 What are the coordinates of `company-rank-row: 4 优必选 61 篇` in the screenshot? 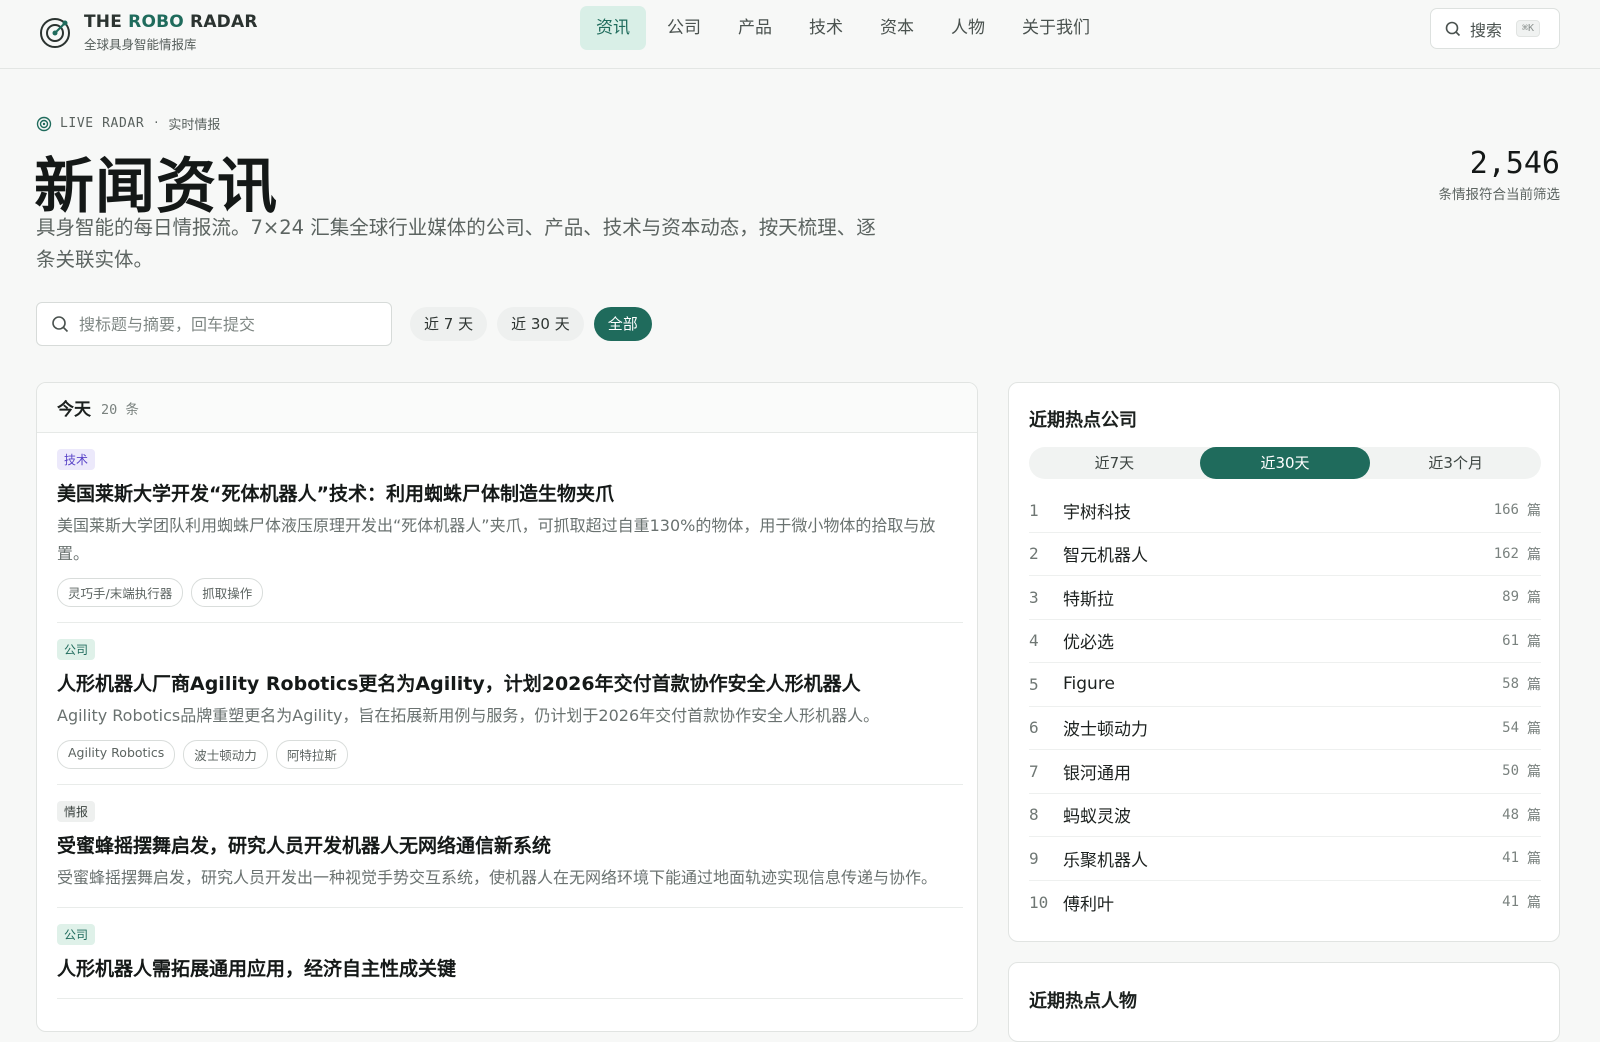 It's located at (1285, 641).